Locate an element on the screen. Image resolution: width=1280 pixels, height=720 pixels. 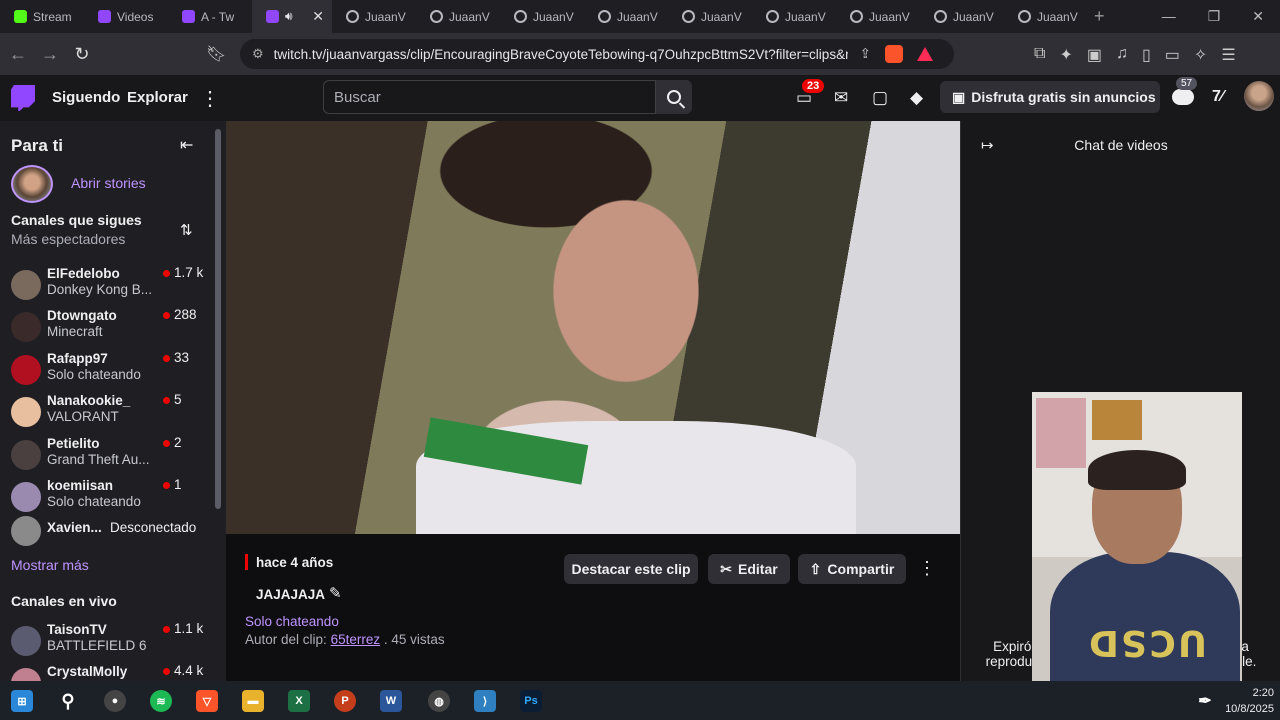
close-tab-icon: ✕ is located at coordinates (318, 16).